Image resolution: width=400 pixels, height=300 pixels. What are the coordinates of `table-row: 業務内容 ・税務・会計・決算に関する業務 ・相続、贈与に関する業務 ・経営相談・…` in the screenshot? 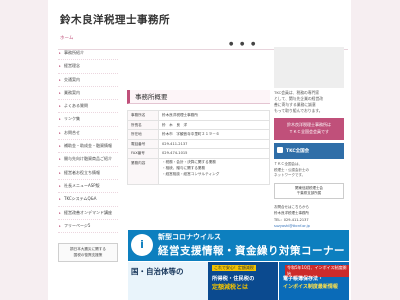 It's located at (198, 171).